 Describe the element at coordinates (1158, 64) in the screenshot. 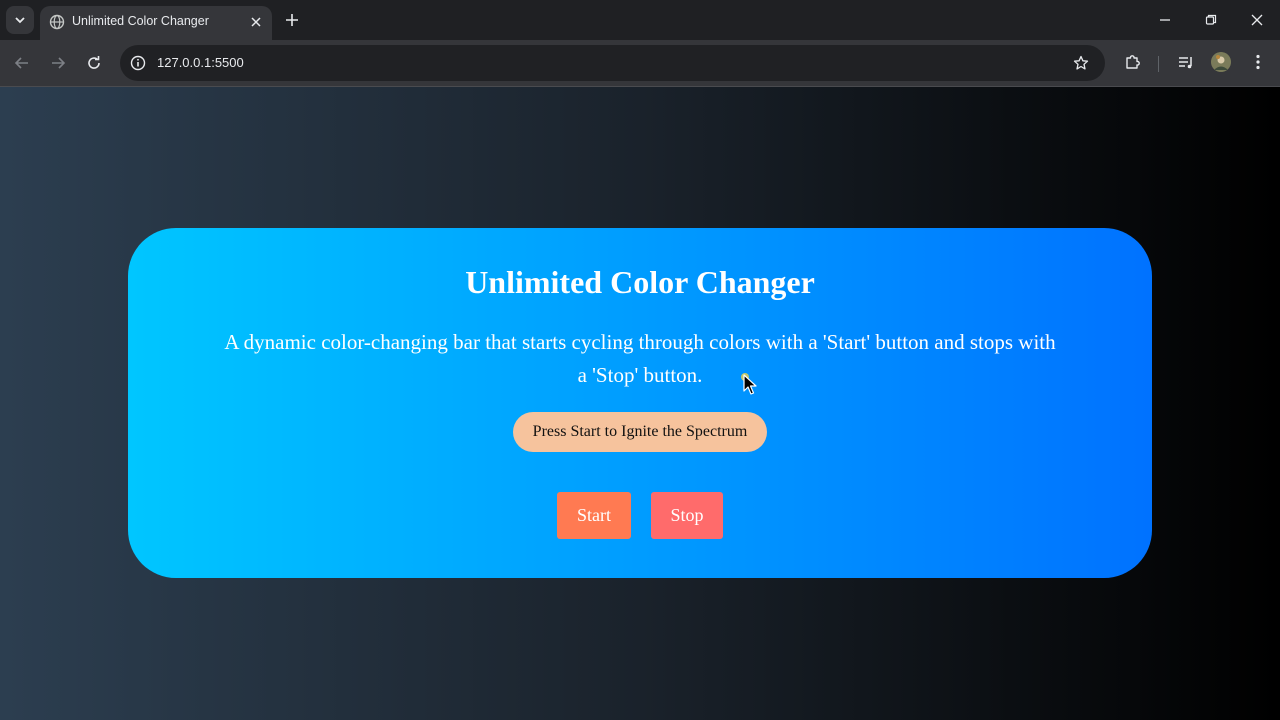

I see `toolbar-divider` at that location.